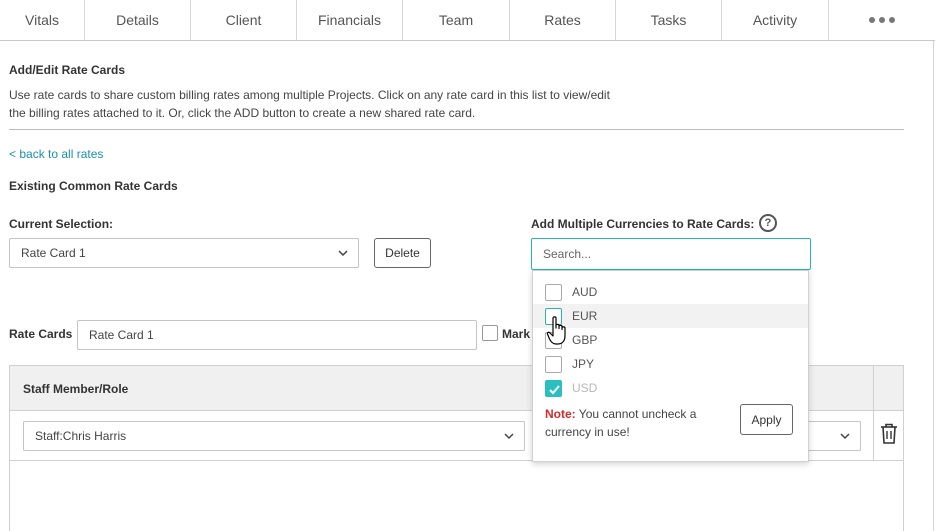 This screenshot has width=939, height=531. Describe the element at coordinates (670, 316) in the screenshot. I see `currency-option-eur: EUR` at that location.